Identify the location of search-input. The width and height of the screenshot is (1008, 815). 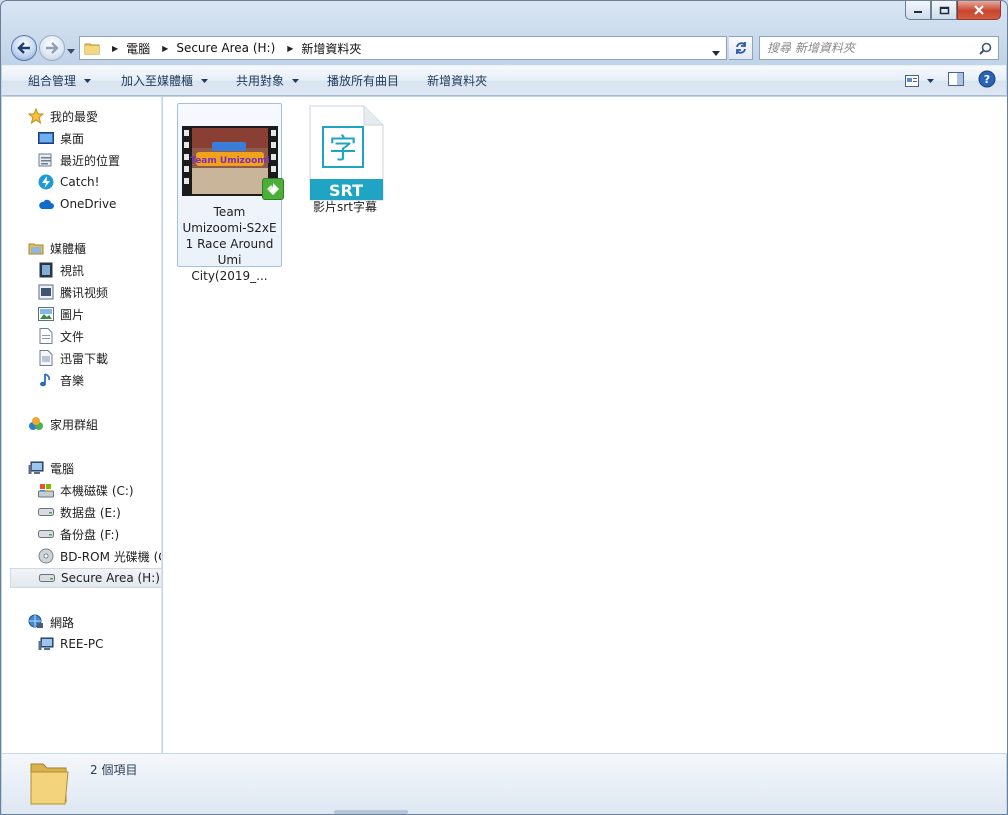
(869, 48).